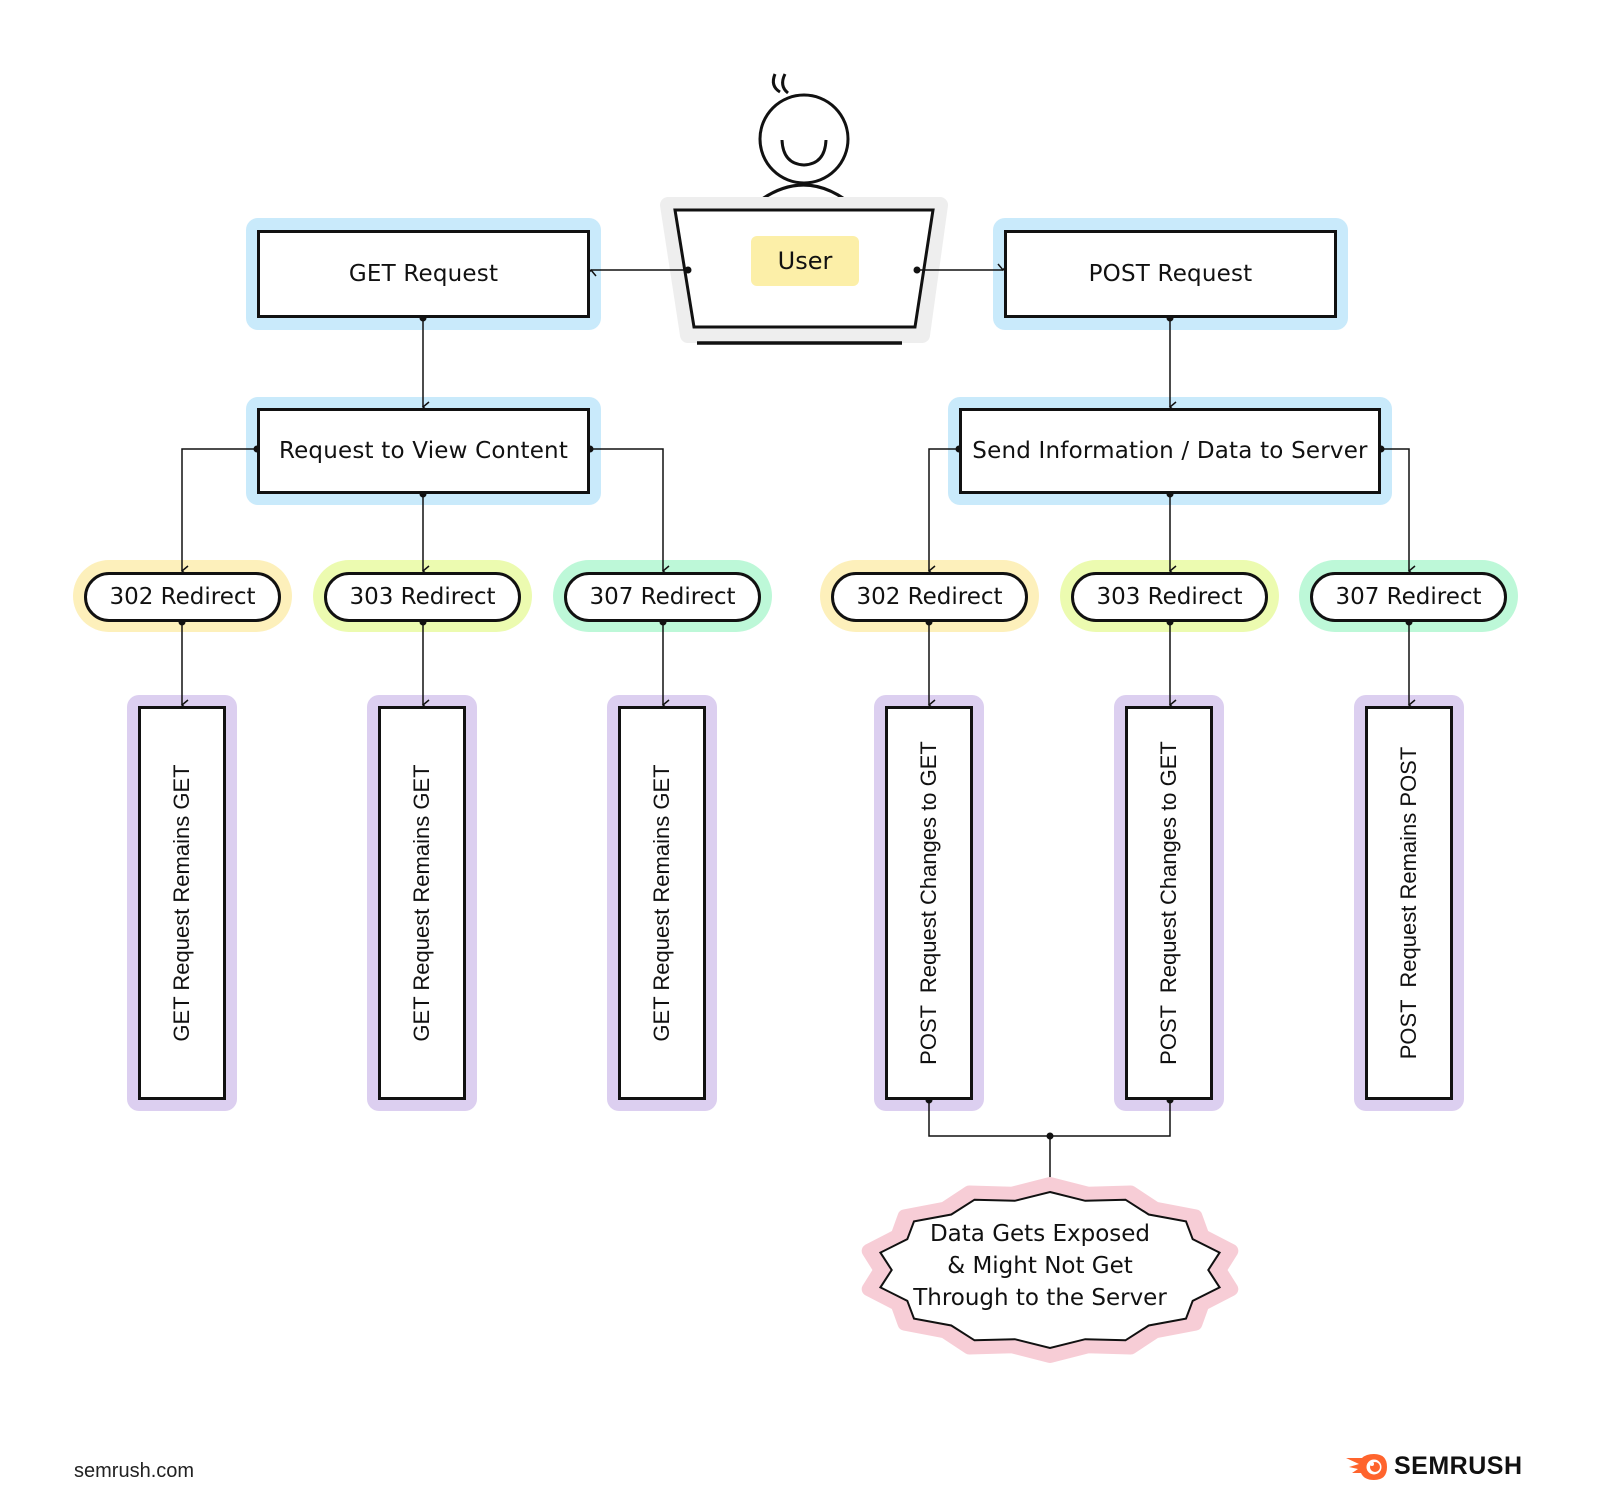 This screenshot has width=1600, height=1498. What do you see at coordinates (218, 512) in the screenshot?
I see `view-to-302-arrow` at bounding box center [218, 512].